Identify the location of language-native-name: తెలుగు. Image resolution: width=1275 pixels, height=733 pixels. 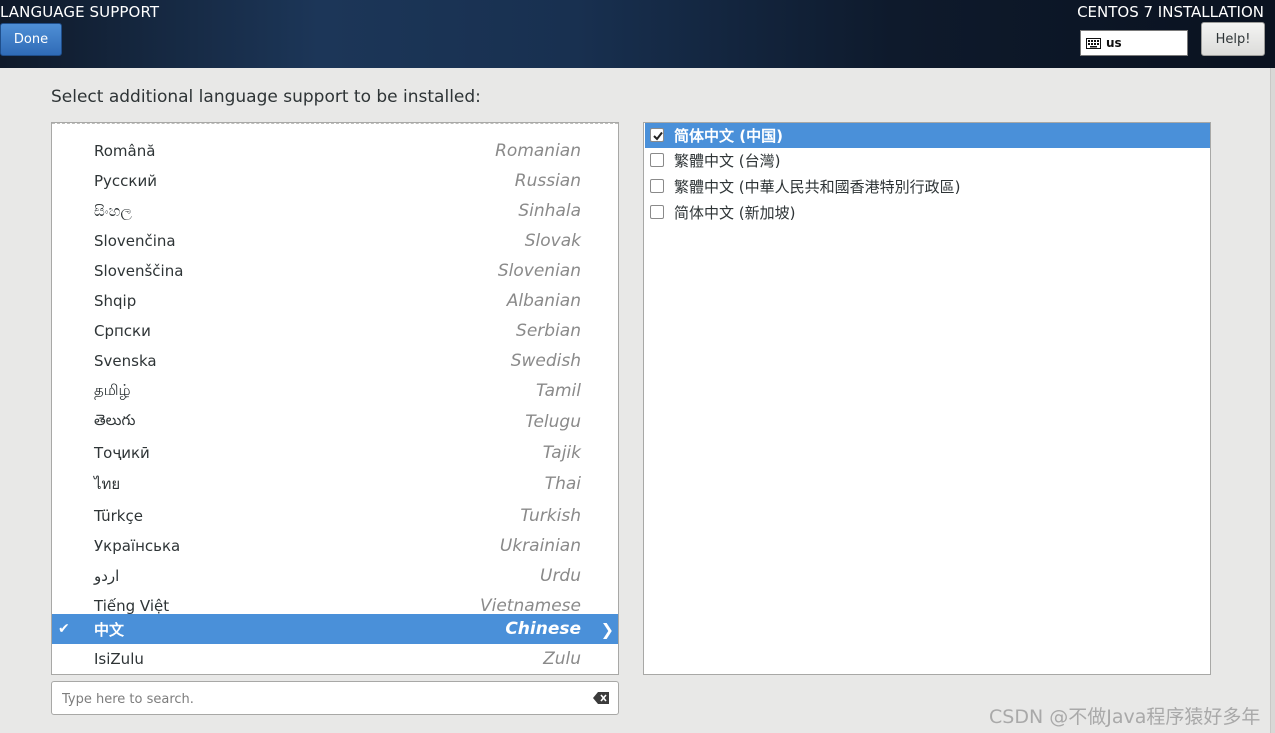
(115, 420).